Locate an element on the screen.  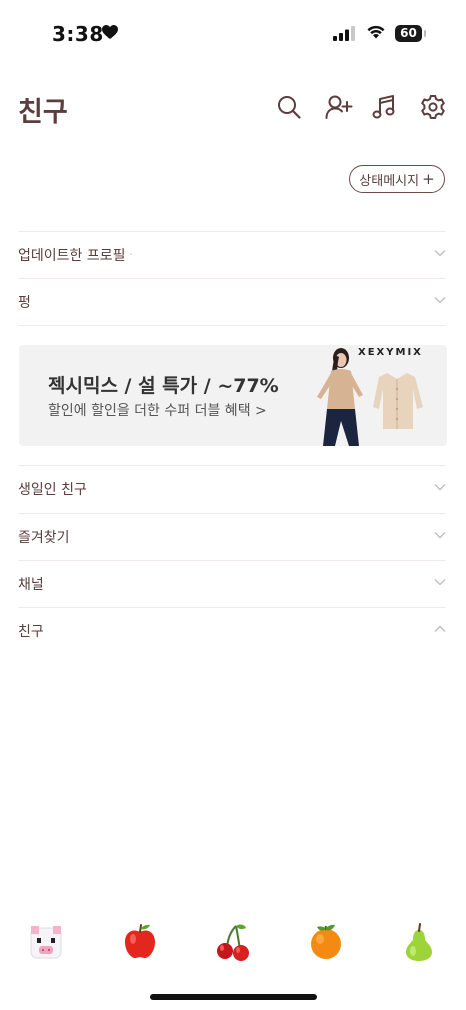
plus-icon: + is located at coordinates (428, 179).